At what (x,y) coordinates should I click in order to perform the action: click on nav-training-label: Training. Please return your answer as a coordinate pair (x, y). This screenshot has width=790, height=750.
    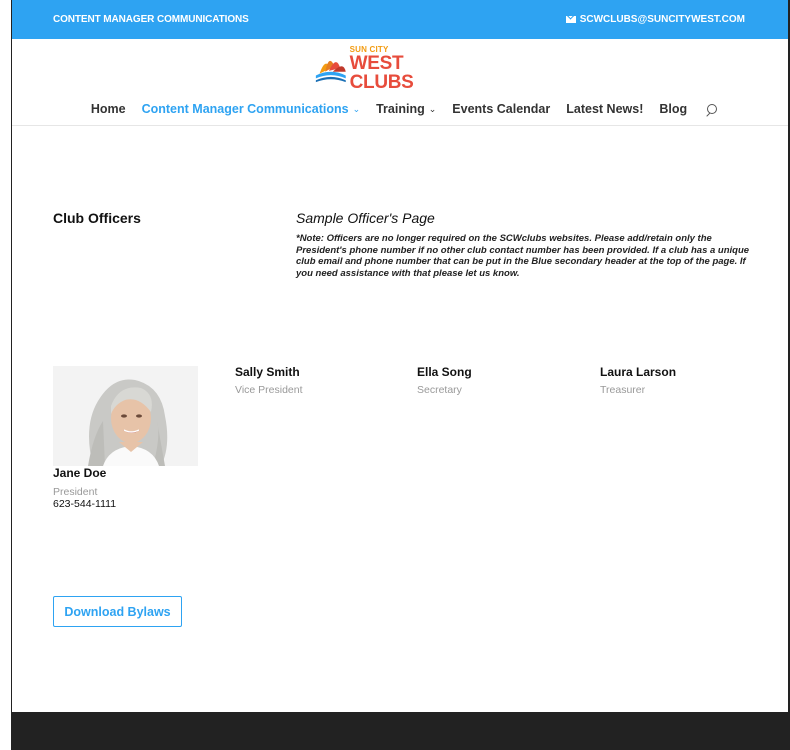
    Looking at the image, I should click on (400, 109).